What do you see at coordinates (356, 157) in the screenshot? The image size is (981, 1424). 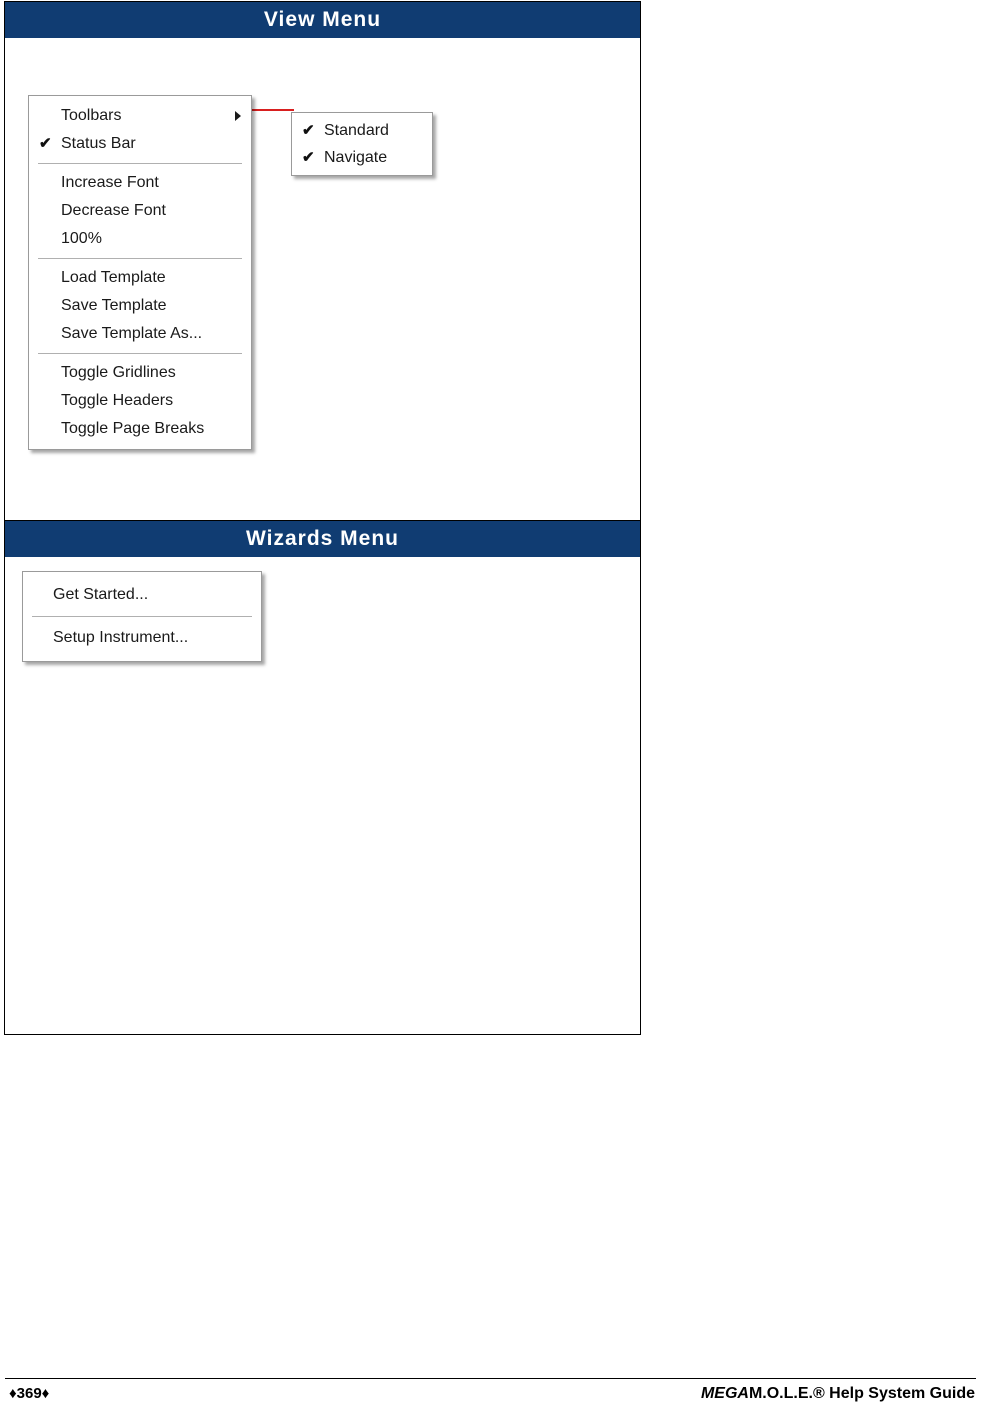 I see `submenu-item-label: Navigate` at bounding box center [356, 157].